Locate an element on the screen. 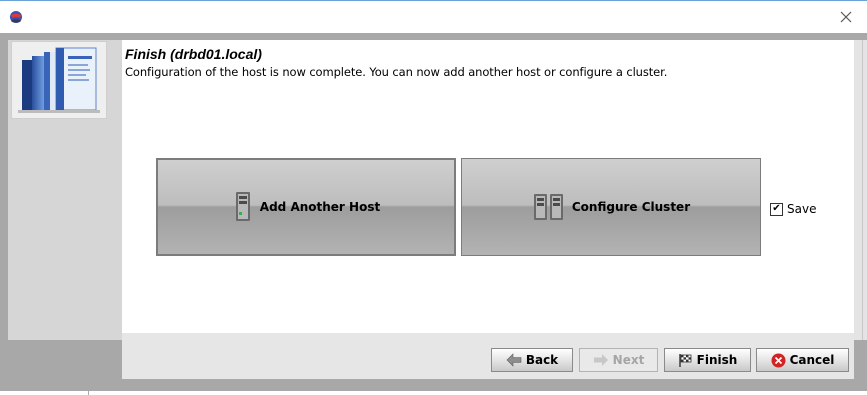 The image size is (867, 395). title-bar is located at coordinates (433, 16).